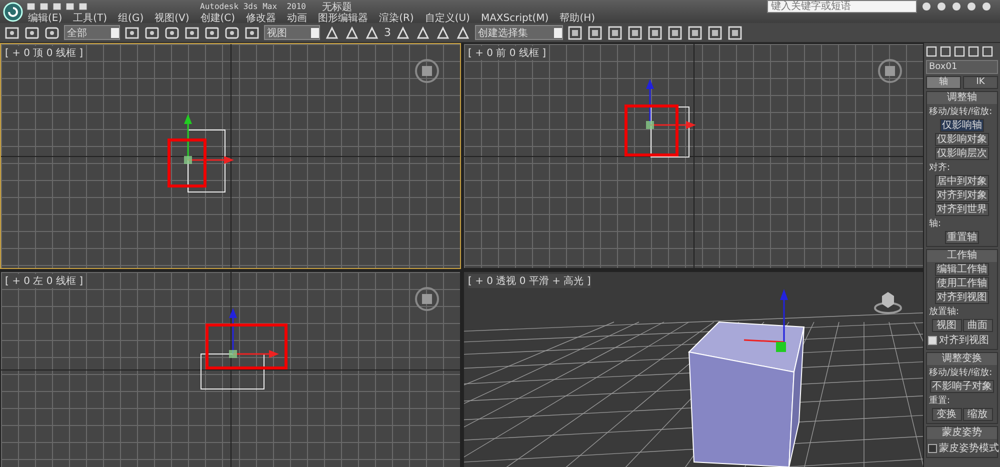 This screenshot has width=1000, height=467. What do you see at coordinates (297, 18) in the screenshot?
I see `menu-item: 动画` at bounding box center [297, 18].